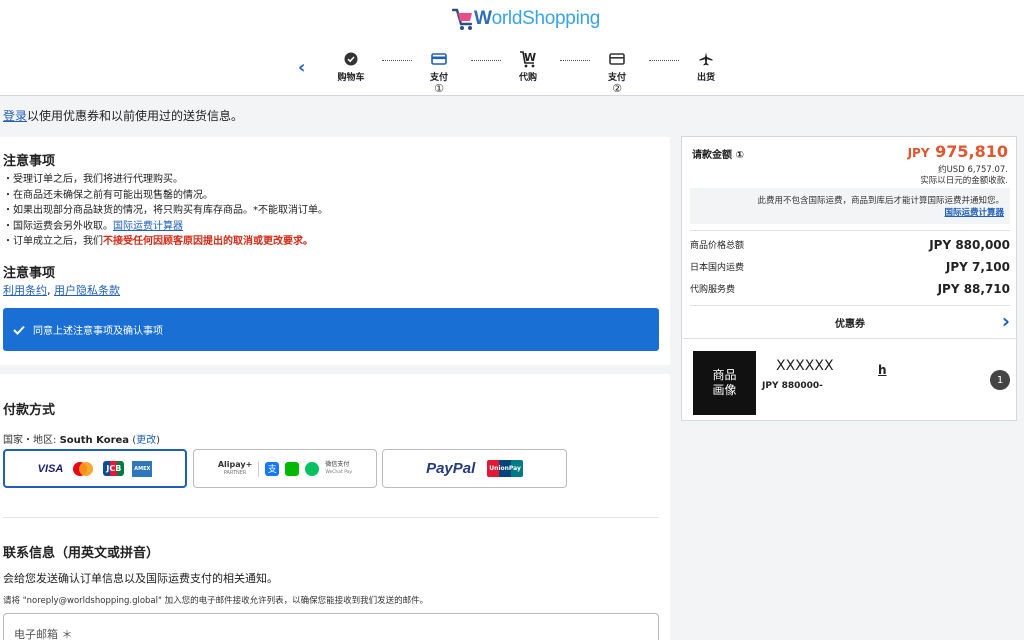 This screenshot has width=1024, height=640. I want to click on payment-method-alipay-wechat: Alipay+ PARTNER 支 微信支付 WeChat Pay, so click(285, 468).